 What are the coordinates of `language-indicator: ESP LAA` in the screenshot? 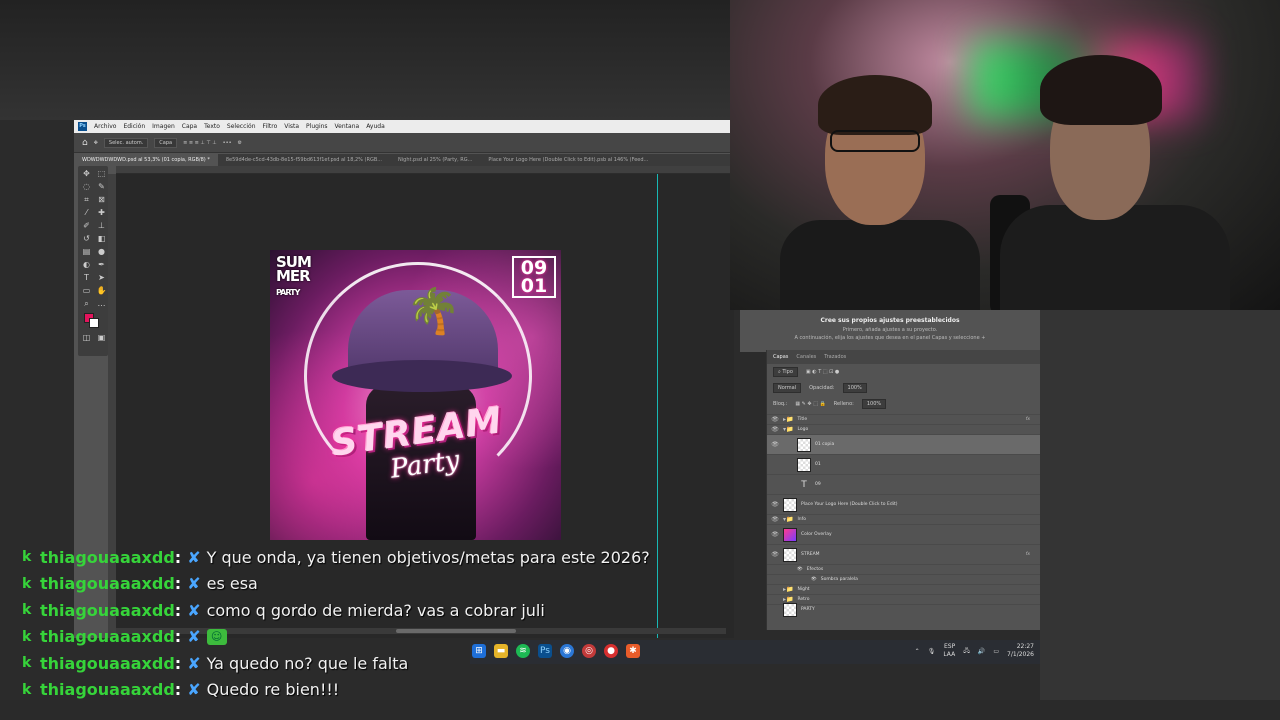 It's located at (949, 651).